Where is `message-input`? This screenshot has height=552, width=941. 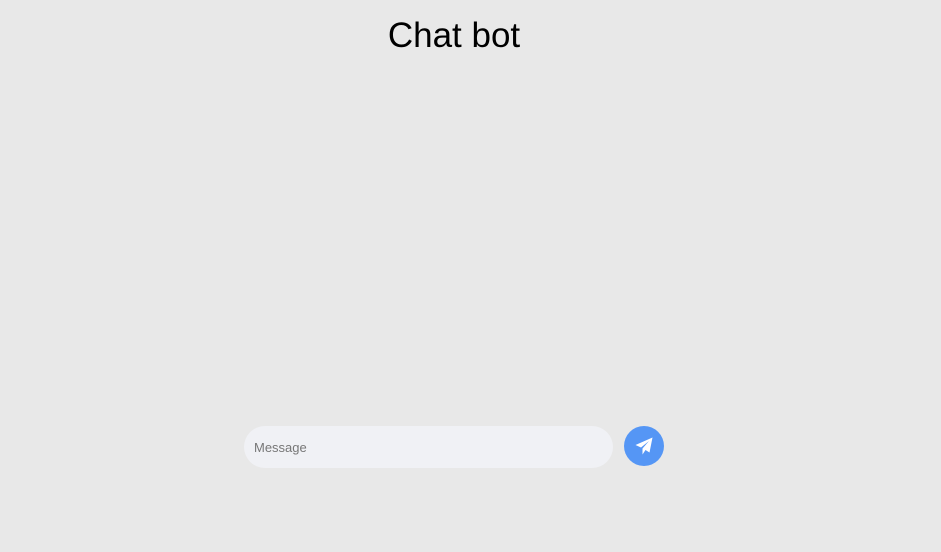 message-input is located at coordinates (428, 447).